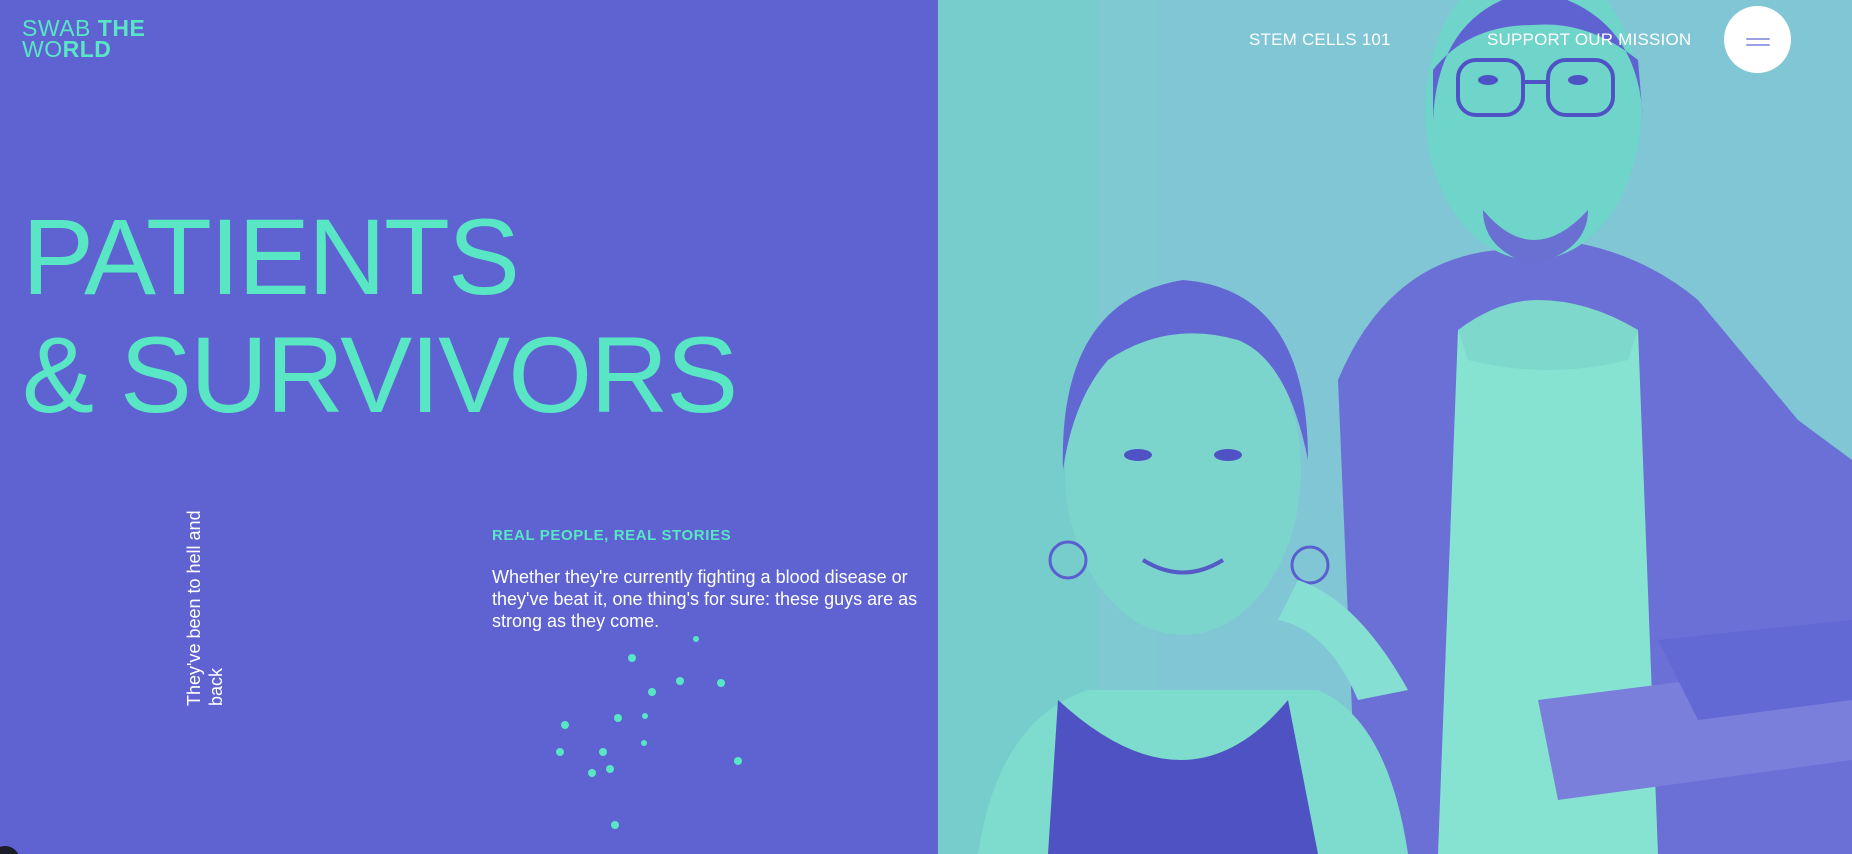 The width and height of the screenshot is (1852, 854). Describe the element at coordinates (649, 732) in the screenshot. I see `decorative-dots` at that location.